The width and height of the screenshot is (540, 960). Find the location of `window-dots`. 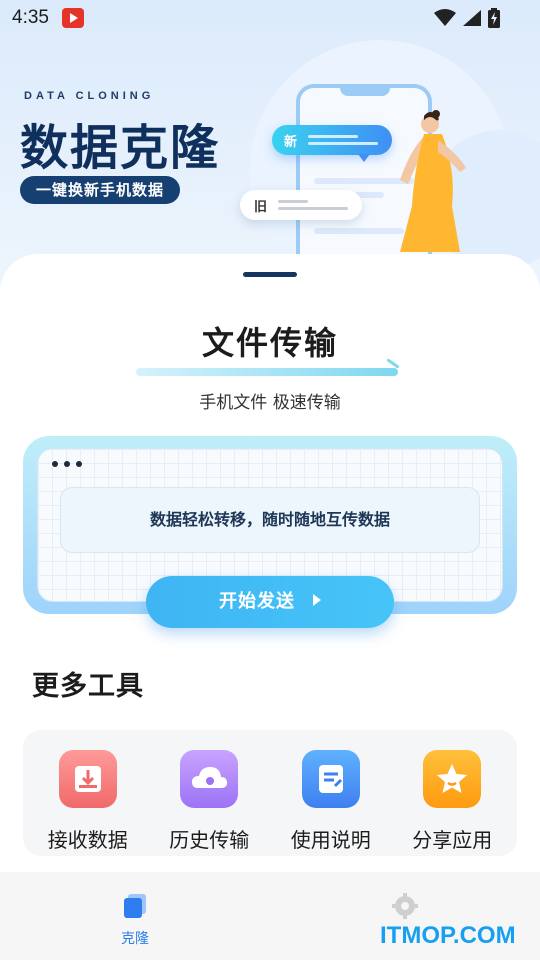

window-dots is located at coordinates (67, 464).